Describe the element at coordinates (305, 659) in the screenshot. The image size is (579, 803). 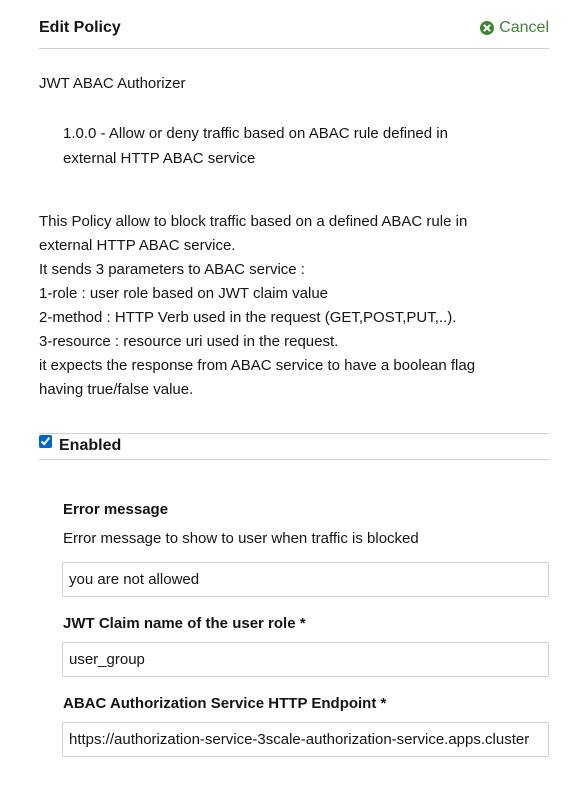
I see `jwt-claim-input` at that location.